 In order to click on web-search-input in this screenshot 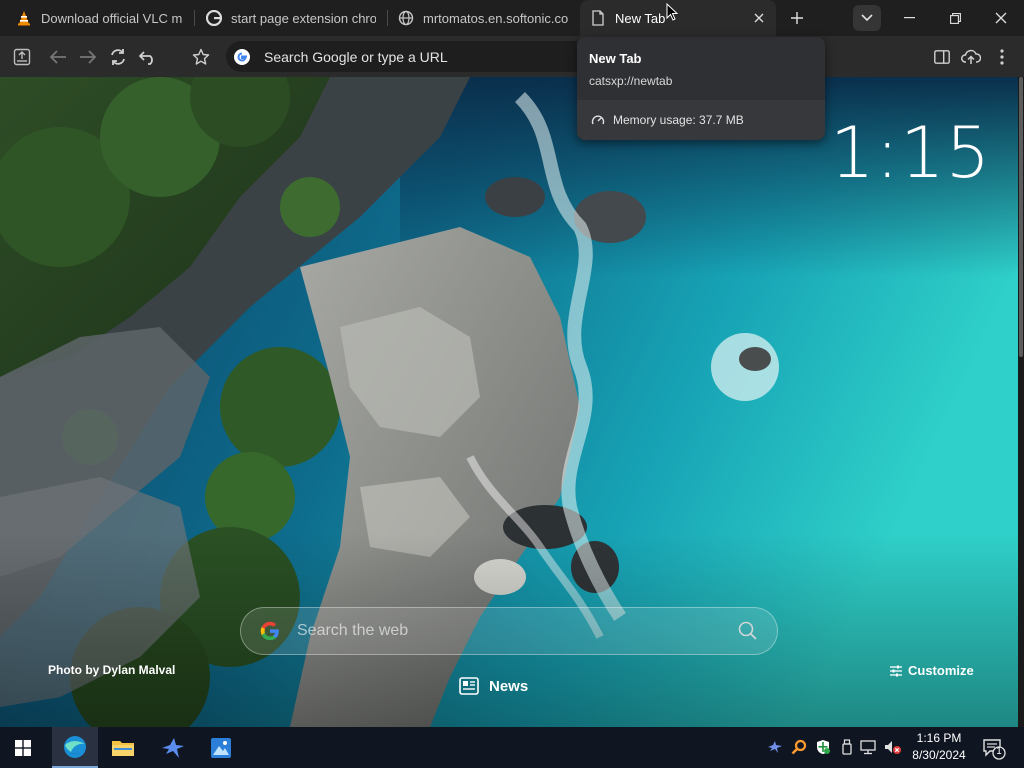, I will do `click(517, 631)`.